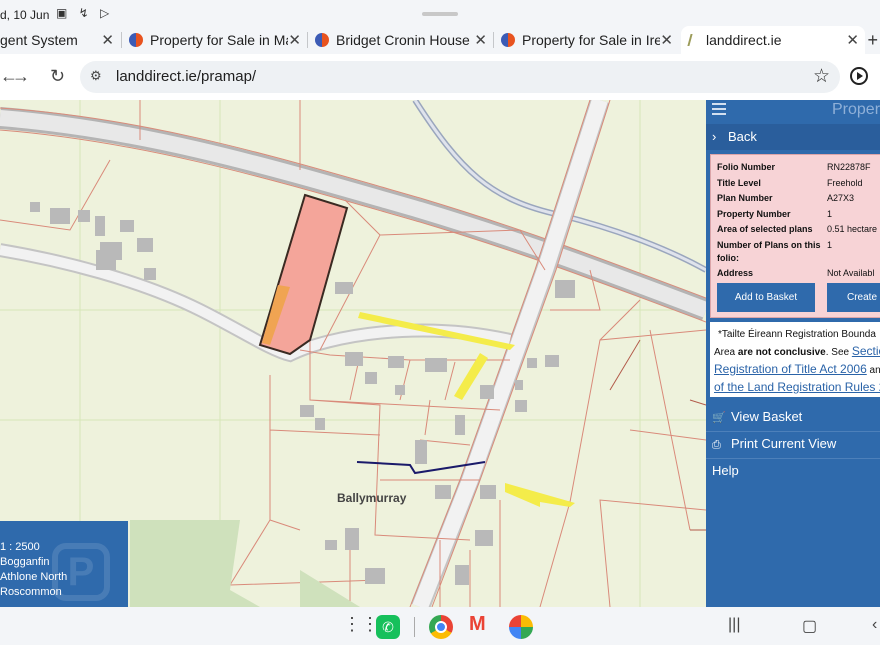 The height and width of the screenshot is (645, 880). What do you see at coordinates (372, 498) in the screenshot?
I see `map-place-label: Ballymurray` at bounding box center [372, 498].